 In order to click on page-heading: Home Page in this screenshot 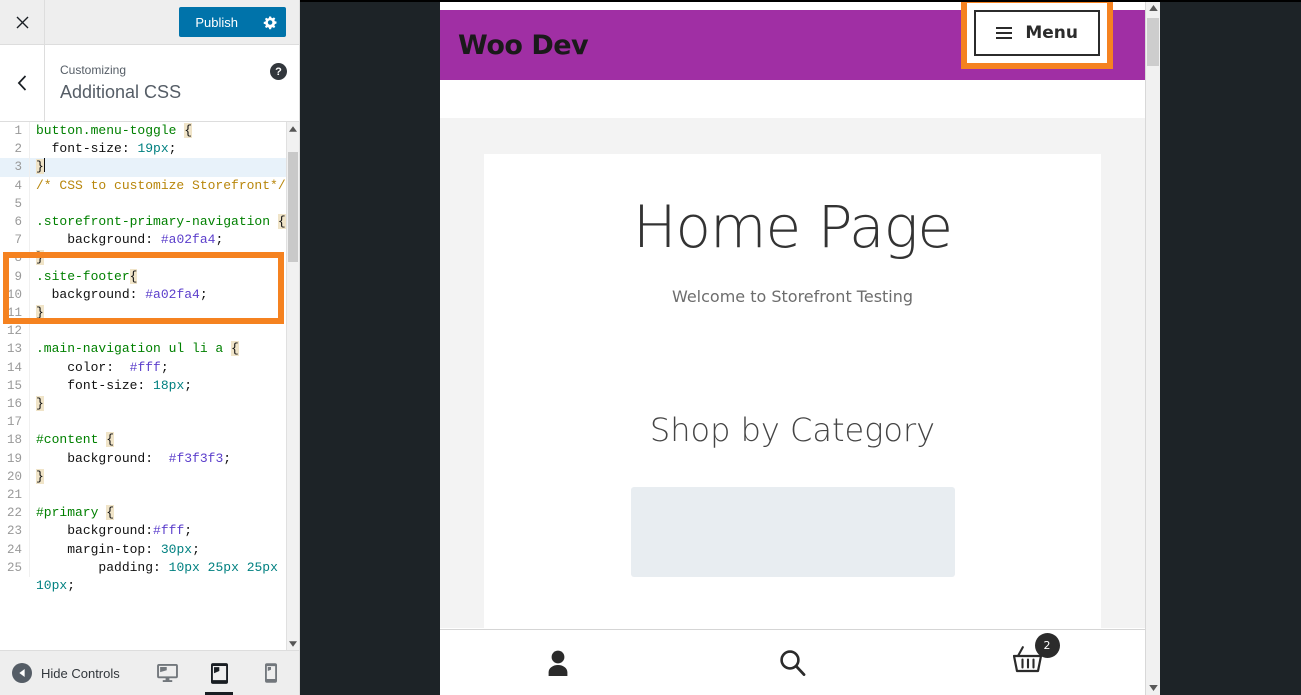, I will do `click(792, 227)`.